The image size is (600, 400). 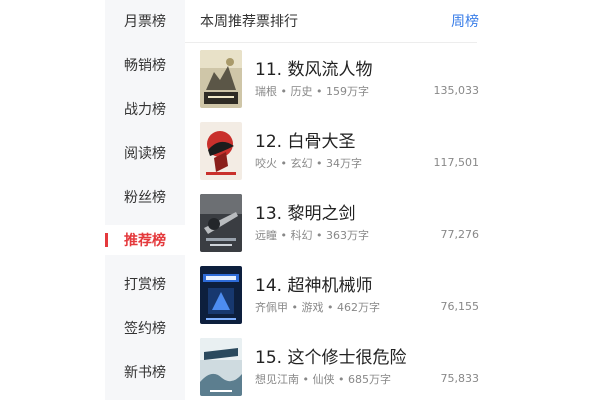 What do you see at coordinates (145, 65) in the screenshot?
I see `sidebar-item-bestseller: 畅销榜` at bounding box center [145, 65].